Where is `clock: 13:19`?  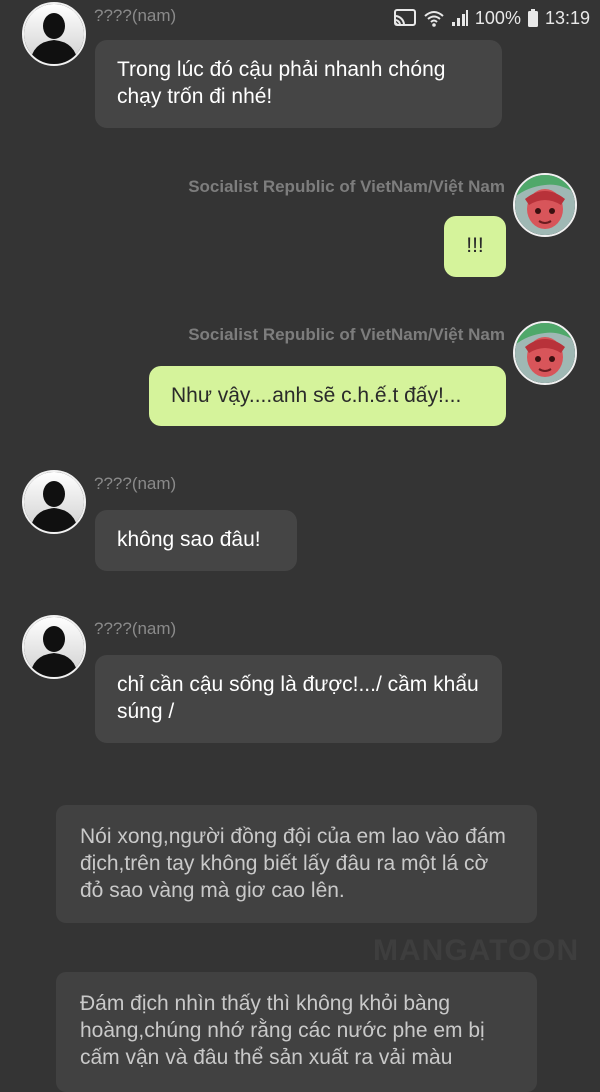 clock: 13:19 is located at coordinates (567, 17).